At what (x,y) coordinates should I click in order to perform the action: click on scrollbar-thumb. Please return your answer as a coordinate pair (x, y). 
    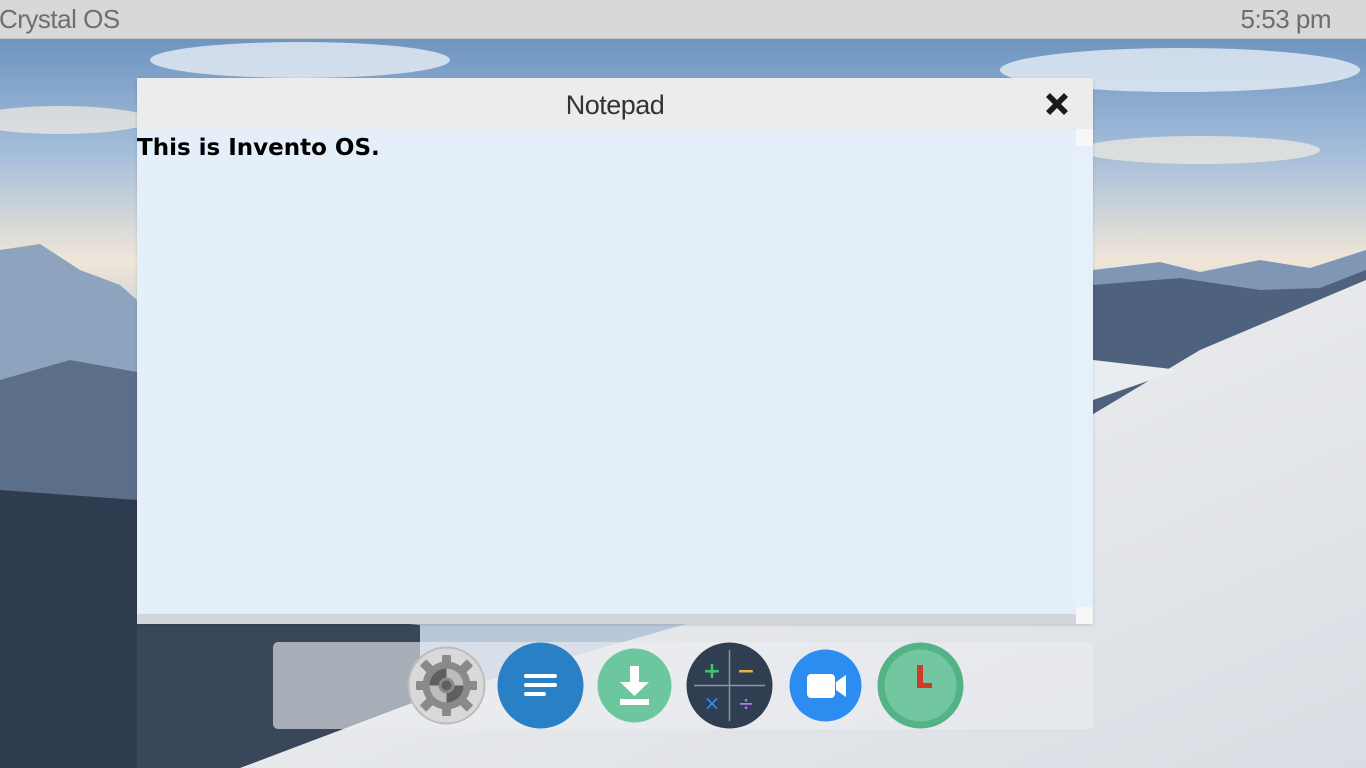
    Looking at the image, I should click on (1084, 376).